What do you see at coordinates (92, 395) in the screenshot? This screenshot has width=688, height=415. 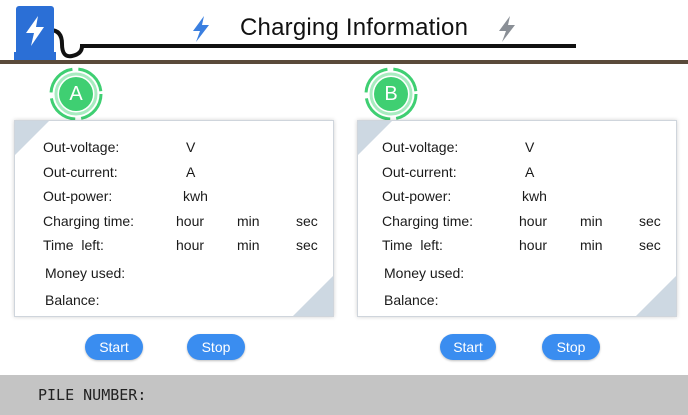 I see `pile-number-label: PILE NUMBER:` at bounding box center [92, 395].